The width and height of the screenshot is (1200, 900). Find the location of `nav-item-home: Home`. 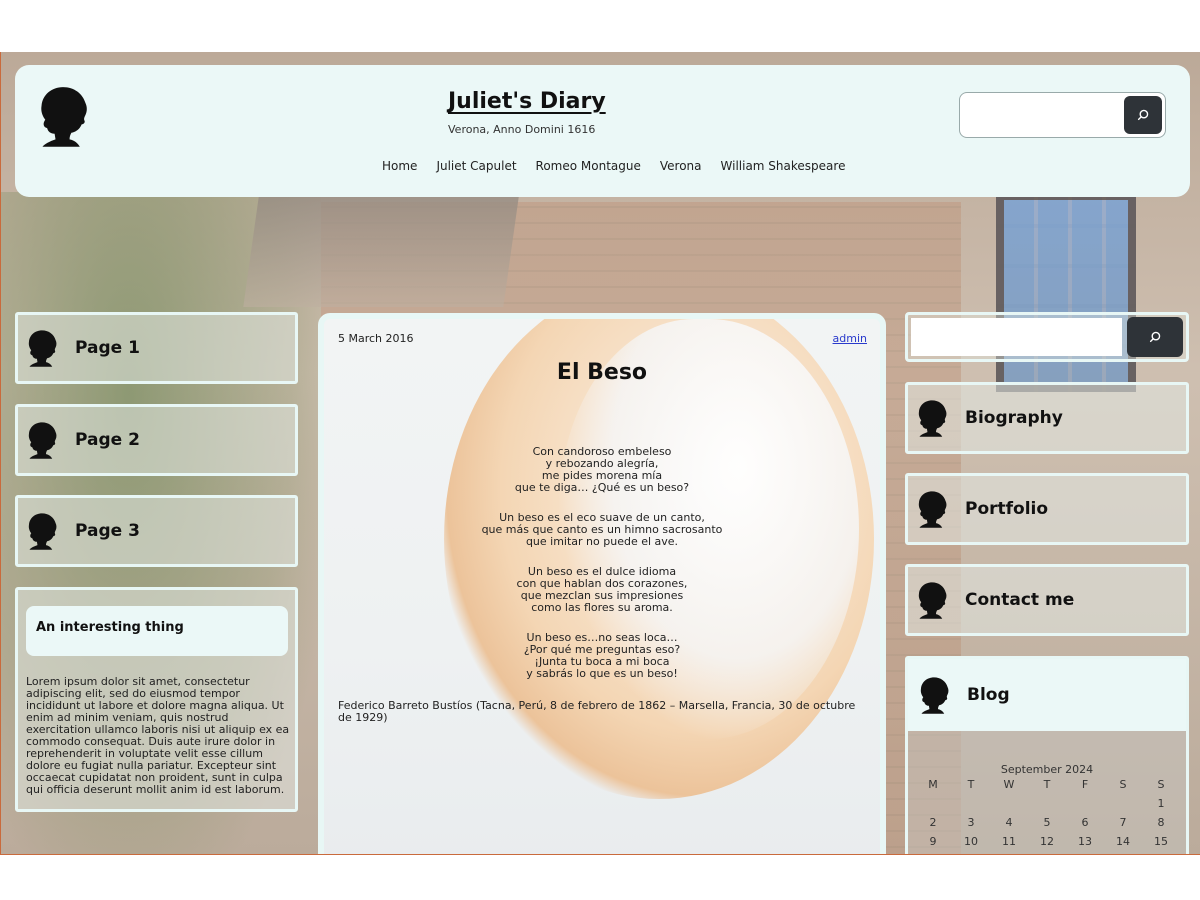

nav-item-home: Home is located at coordinates (399, 166).